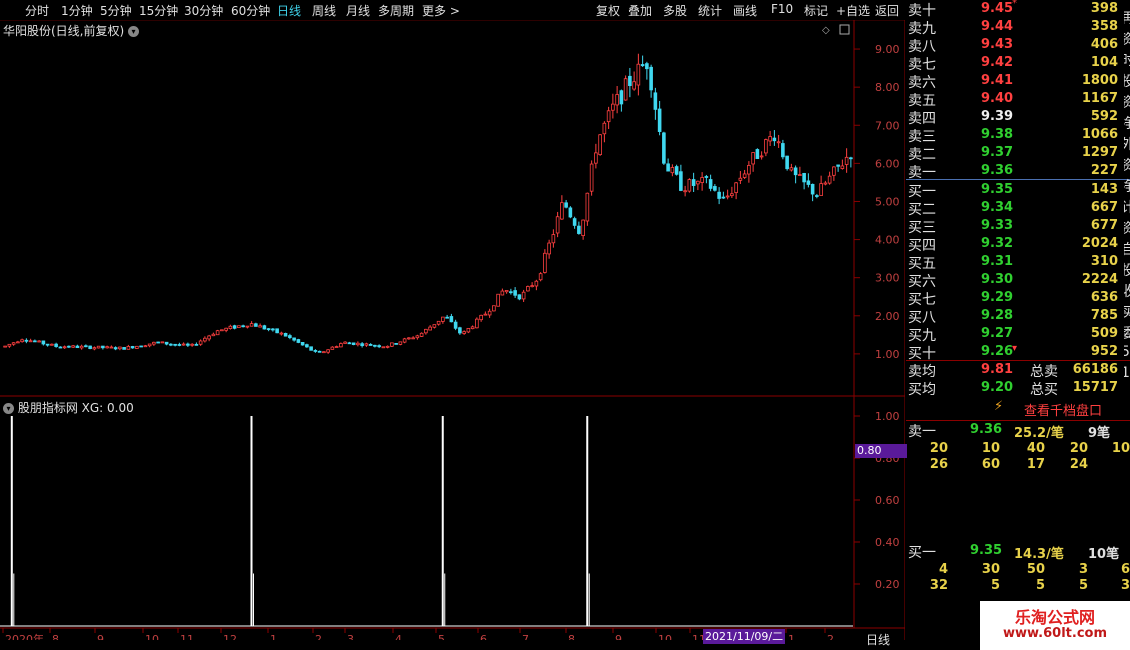  Describe the element at coordinates (782, 9) in the screenshot. I see `tool-button-5: F10` at that location.